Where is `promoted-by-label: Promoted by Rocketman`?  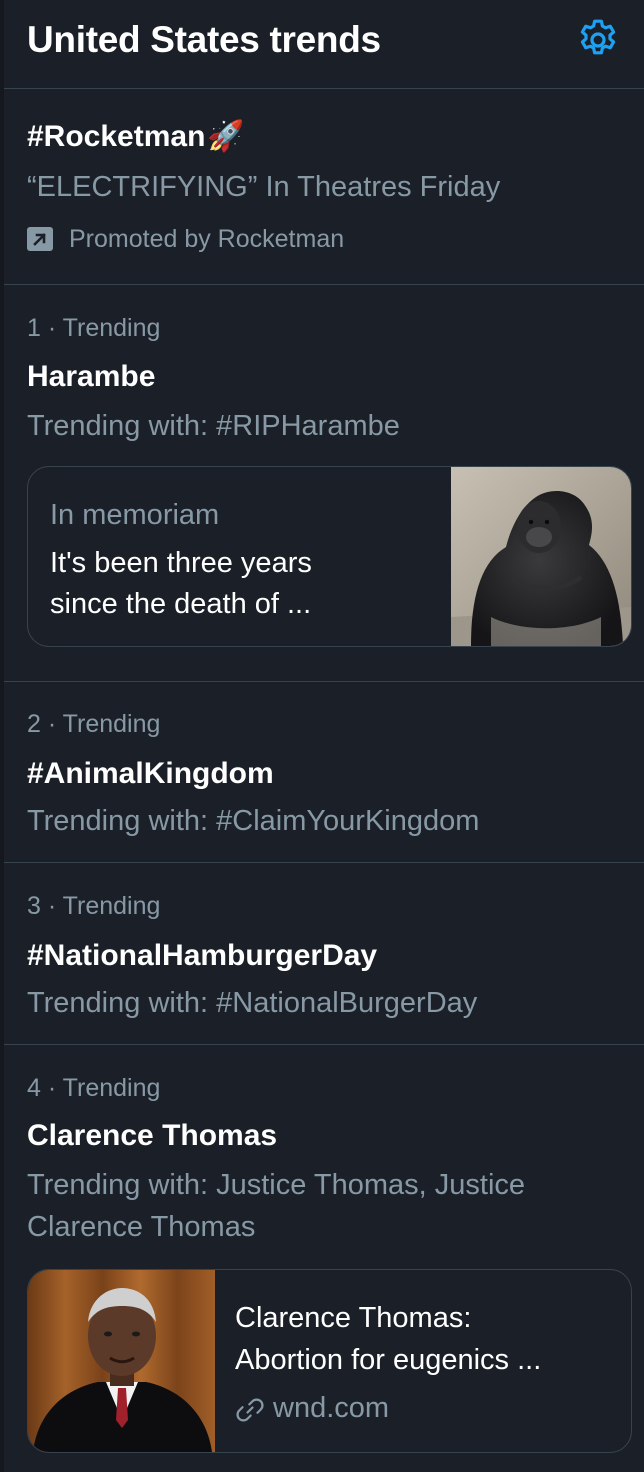 promoted-by-label: Promoted by Rocketman is located at coordinates (207, 239).